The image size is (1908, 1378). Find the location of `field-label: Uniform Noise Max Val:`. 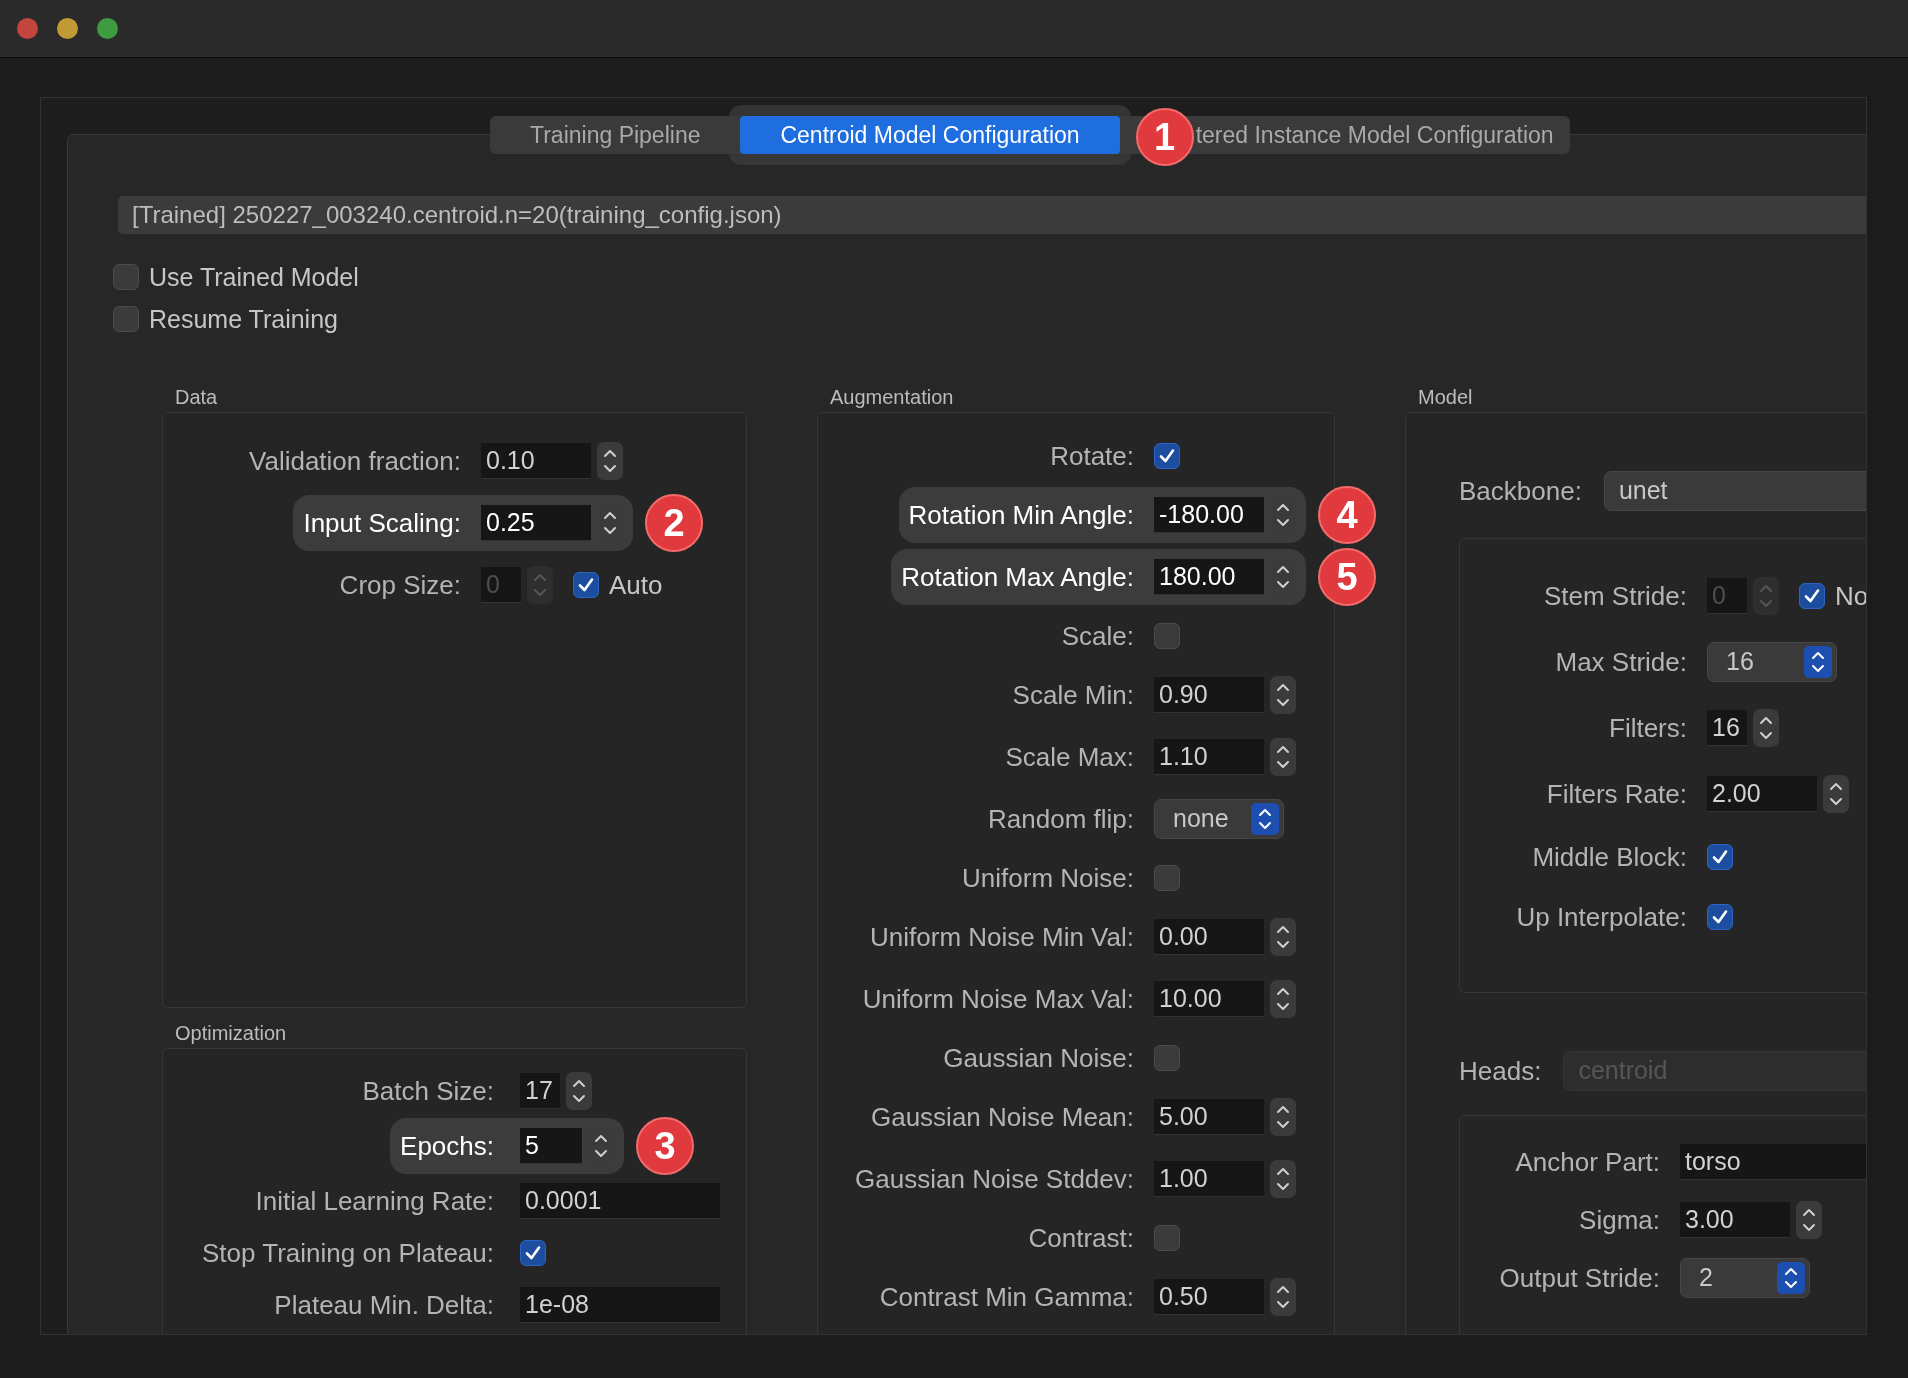

field-label: Uniform Noise Max Val: is located at coordinates (998, 999).